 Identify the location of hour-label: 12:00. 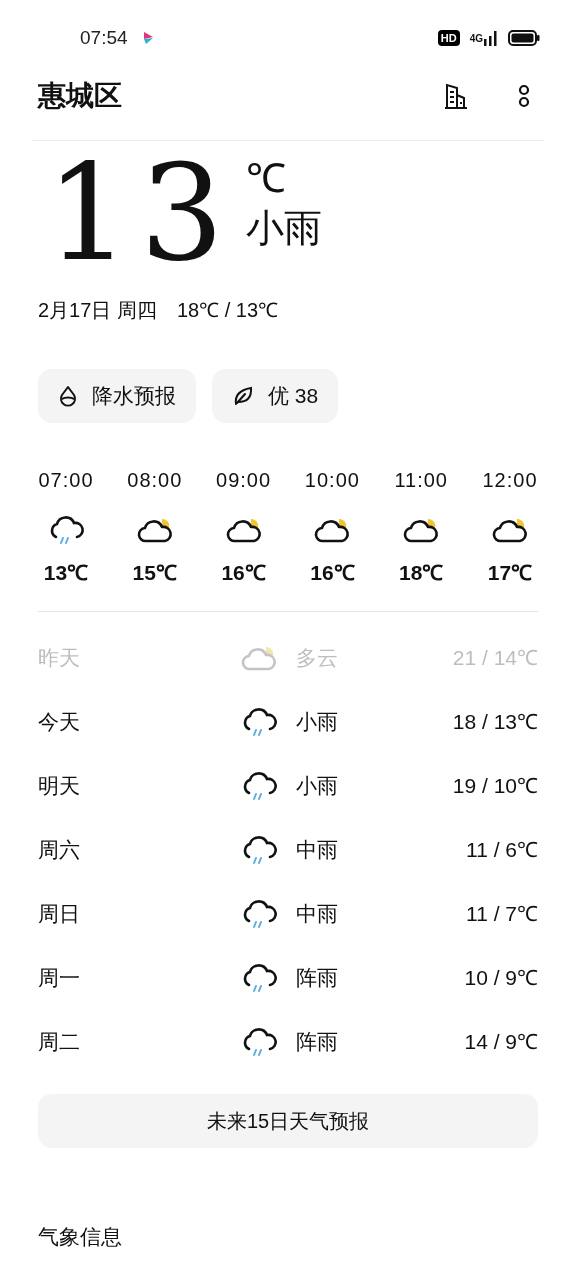
(510, 480).